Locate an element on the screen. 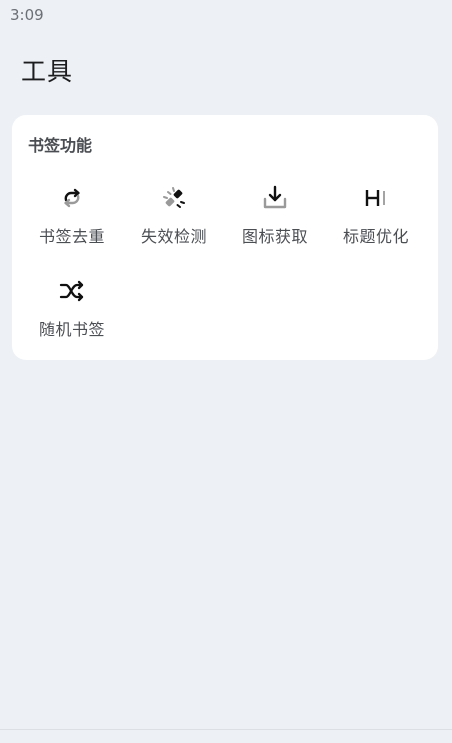 The width and height of the screenshot is (452, 743). tool-label: 图标获取 is located at coordinates (274, 236).